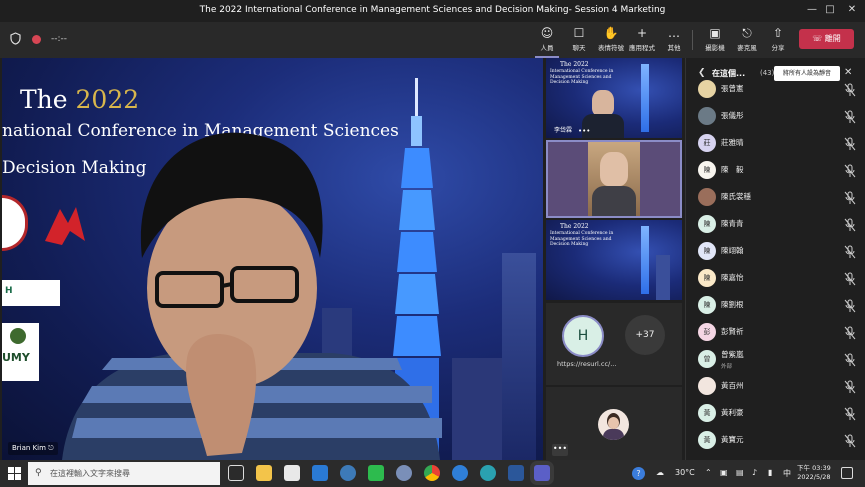 This screenshot has width=865, height=487. I want to click on participant-name: 黃寶元, so click(732, 439).